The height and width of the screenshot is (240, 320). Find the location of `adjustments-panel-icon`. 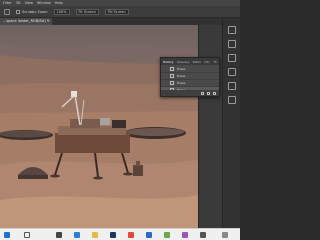

adjustments-panel-icon is located at coordinates (232, 100).